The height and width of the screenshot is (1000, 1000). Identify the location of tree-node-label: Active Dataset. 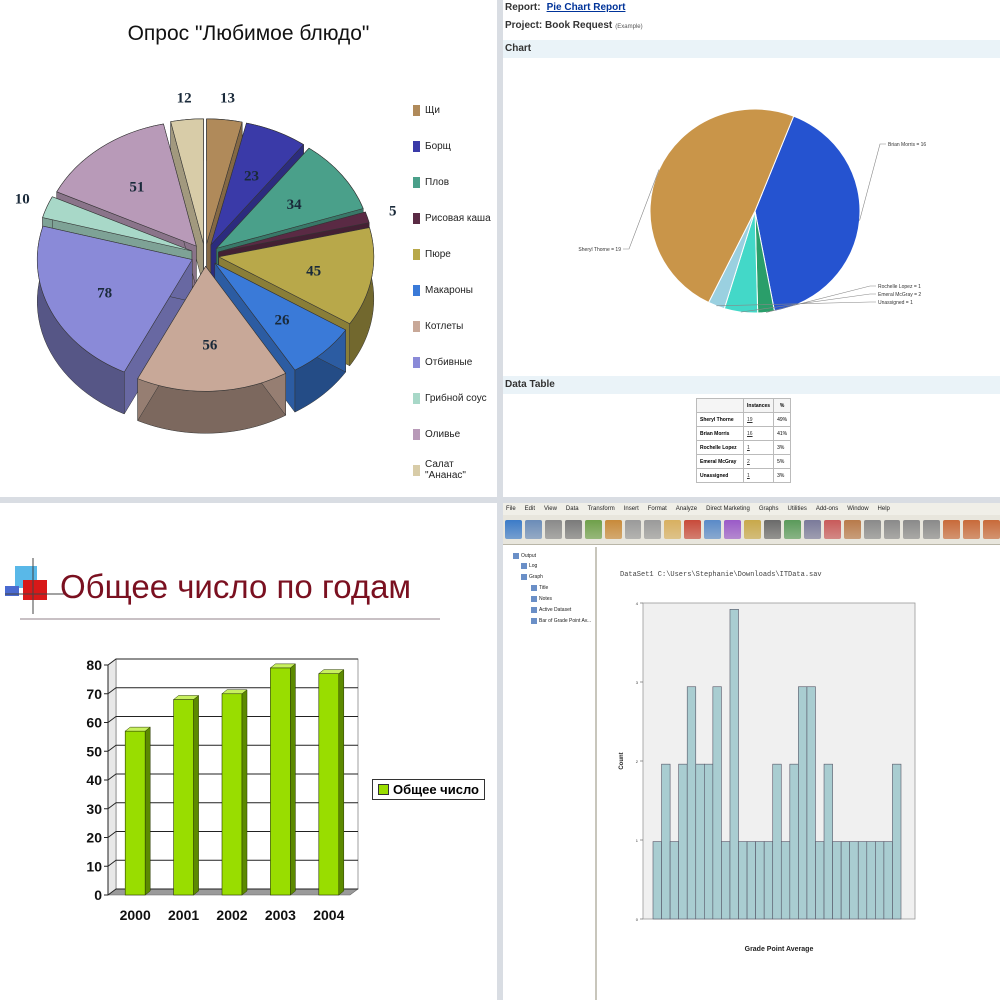
(555, 610).